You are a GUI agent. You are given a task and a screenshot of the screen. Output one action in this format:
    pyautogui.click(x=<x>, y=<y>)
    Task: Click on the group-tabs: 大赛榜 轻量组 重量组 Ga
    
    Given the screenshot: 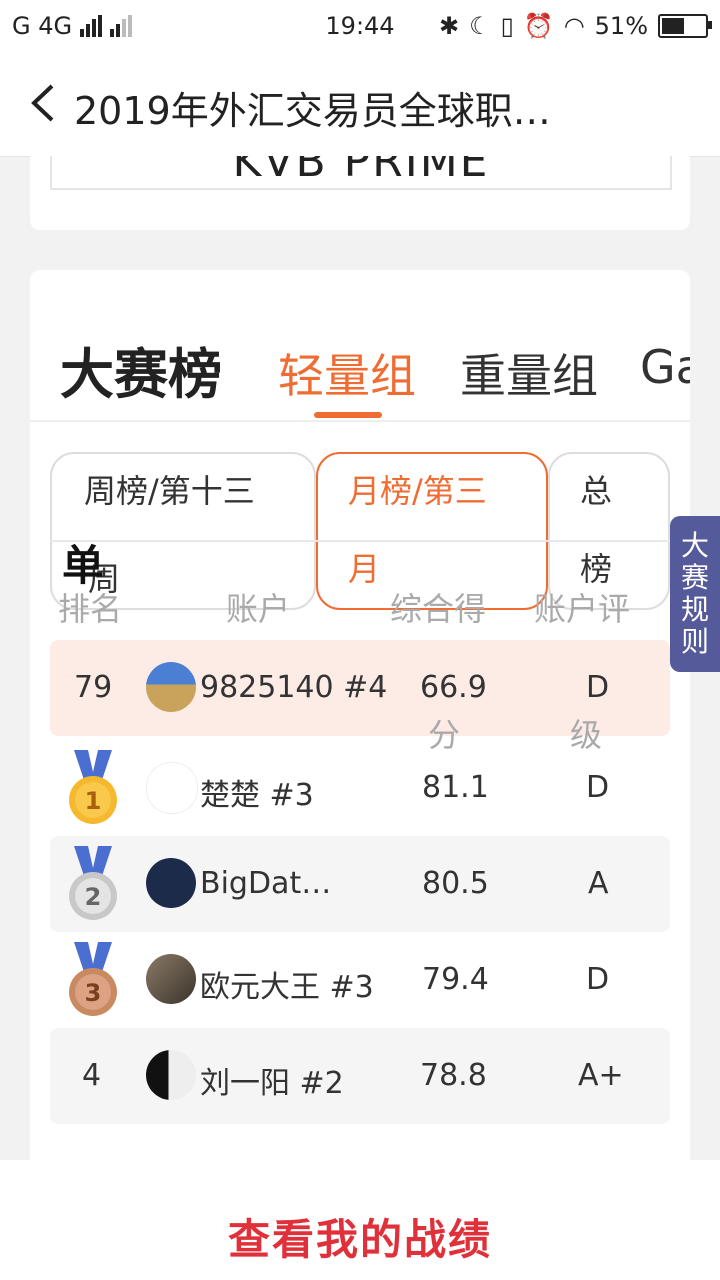 What is the action you would take?
    pyautogui.click(x=360, y=346)
    